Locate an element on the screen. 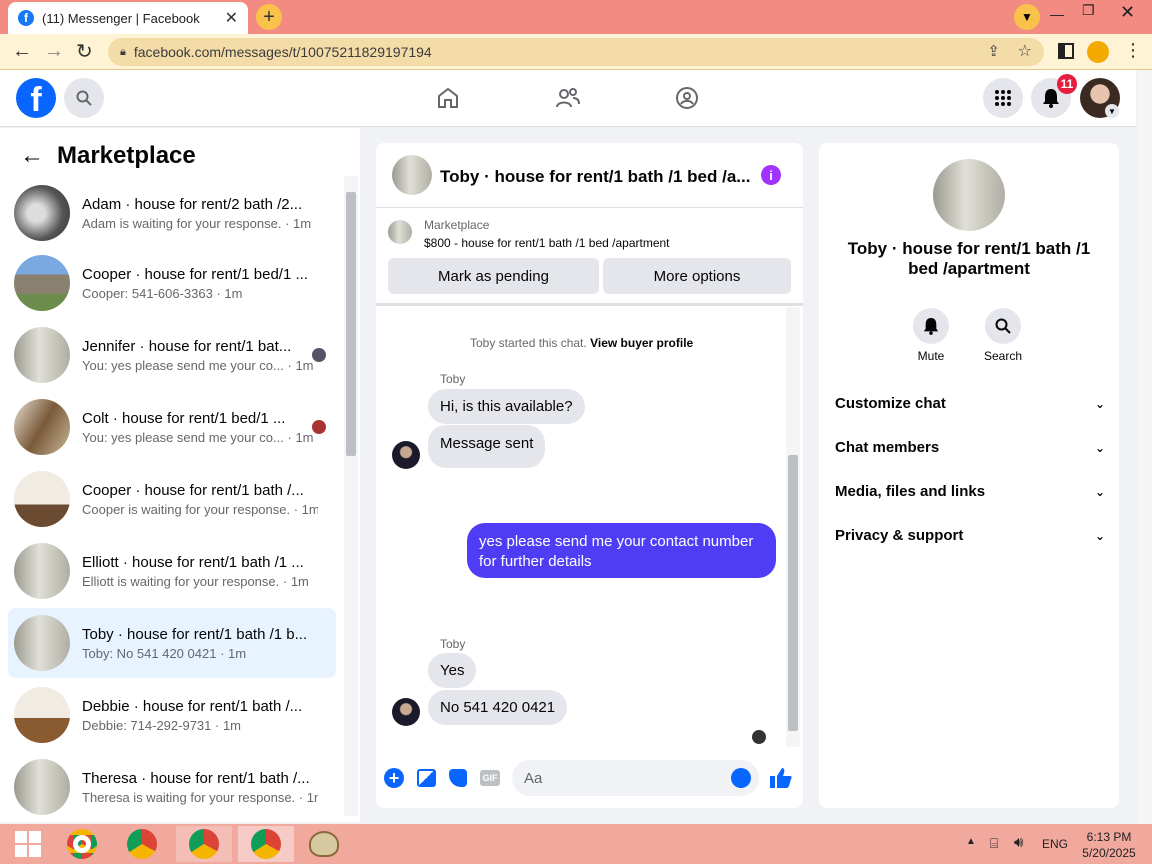  view-buyer-profile-link: View buyer profile is located at coordinates (641, 343).